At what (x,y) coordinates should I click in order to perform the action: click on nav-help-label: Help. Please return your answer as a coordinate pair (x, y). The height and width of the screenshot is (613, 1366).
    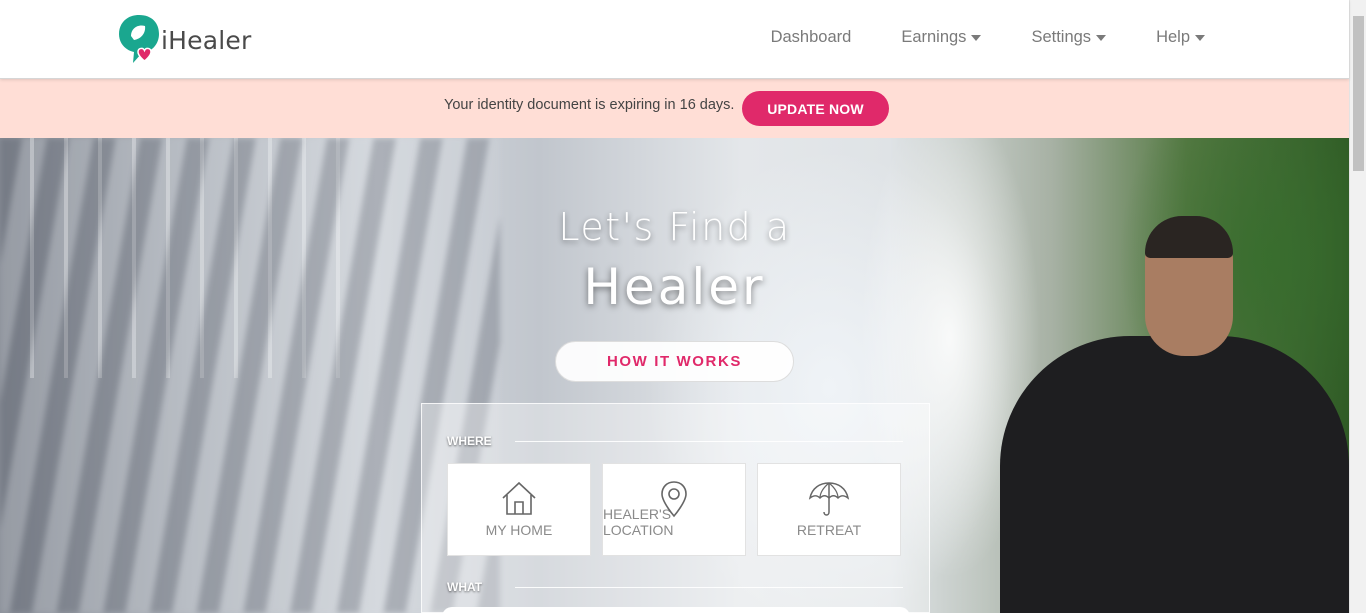
    Looking at the image, I should click on (1173, 37).